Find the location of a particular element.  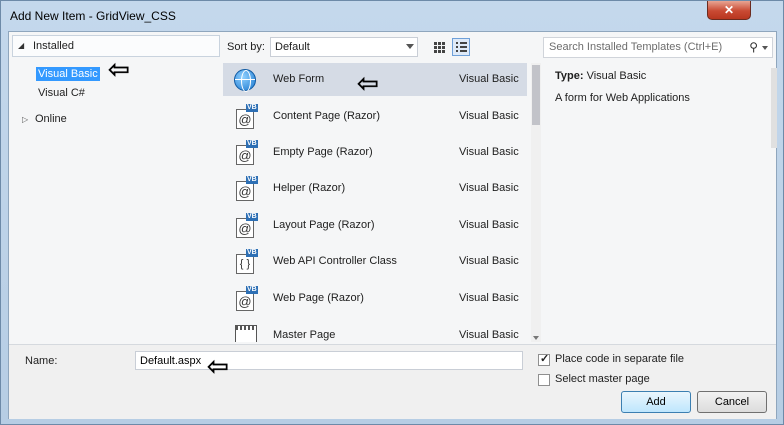

search-icon: ⚲ is located at coordinates (753, 47).